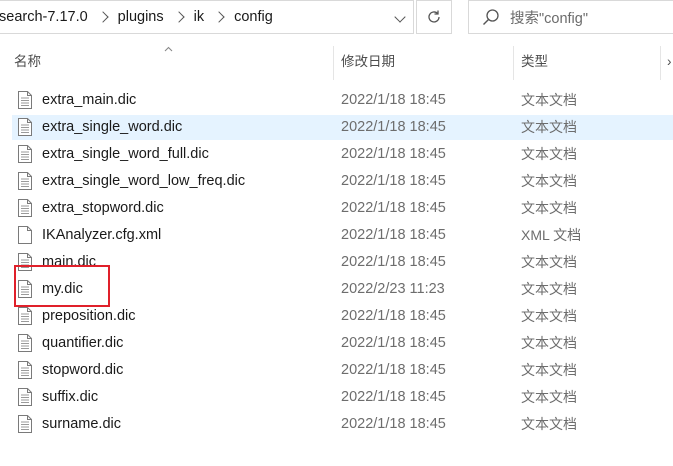  What do you see at coordinates (254, 17) in the screenshot?
I see `breadcrumb-item: config` at bounding box center [254, 17].